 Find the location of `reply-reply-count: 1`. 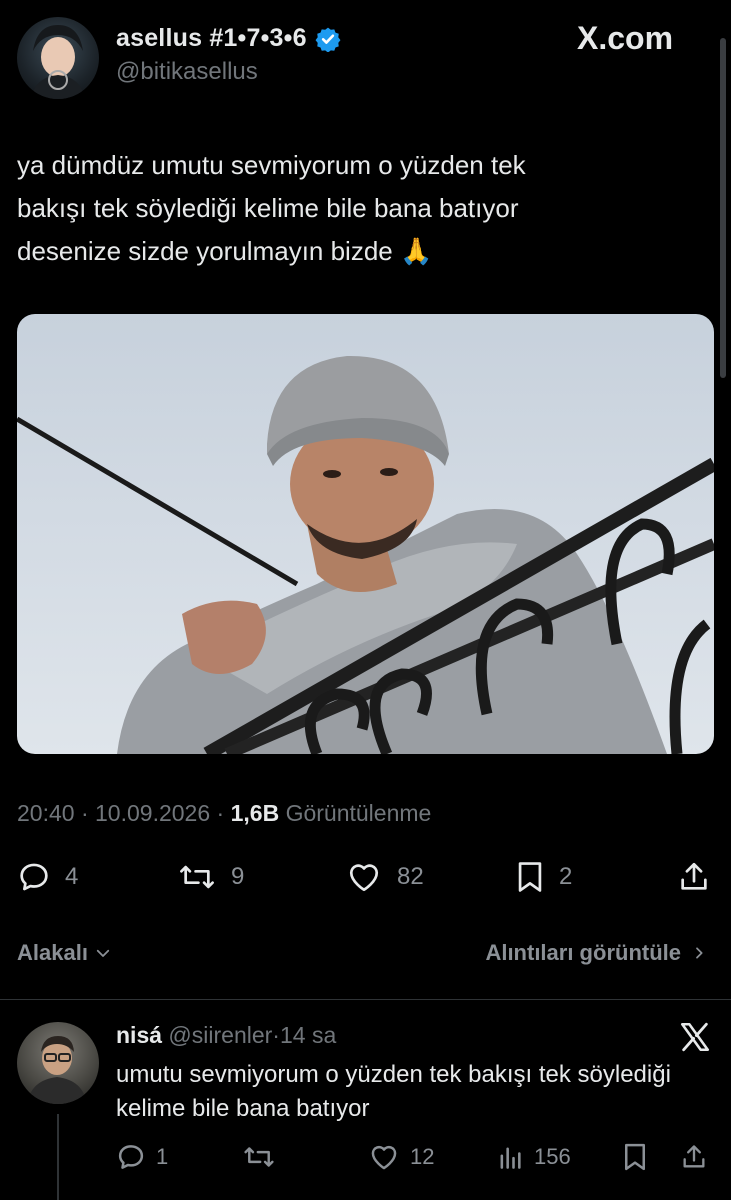

reply-reply-count: 1 is located at coordinates (162, 1156).